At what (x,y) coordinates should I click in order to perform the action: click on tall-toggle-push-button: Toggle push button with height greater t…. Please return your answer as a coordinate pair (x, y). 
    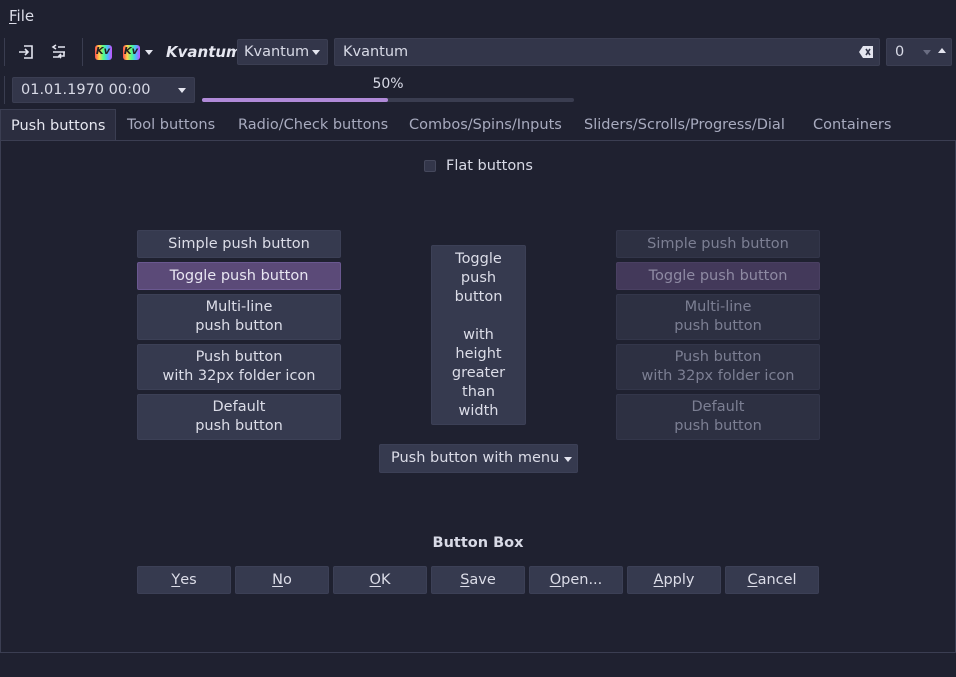
    Looking at the image, I should click on (478, 335).